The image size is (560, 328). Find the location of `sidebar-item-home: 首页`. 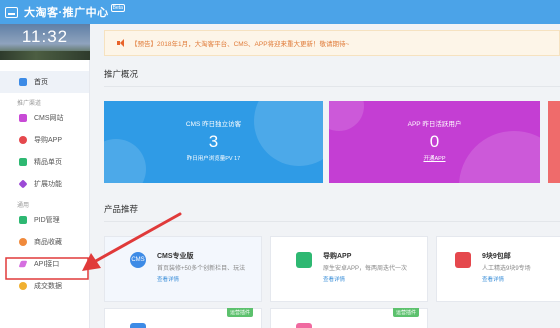

sidebar-item-home: 首页 is located at coordinates (44, 82).